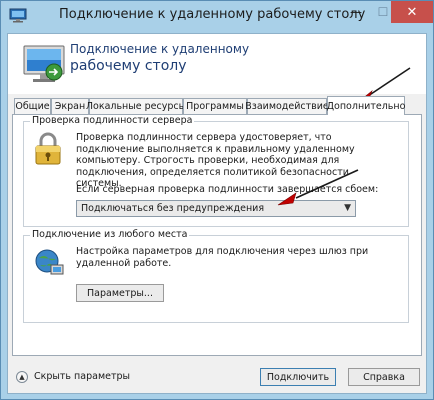 This screenshot has height=400, width=434. Describe the element at coordinates (128, 66) in the screenshot. I see `header-title-line2: рабочему столу` at that location.